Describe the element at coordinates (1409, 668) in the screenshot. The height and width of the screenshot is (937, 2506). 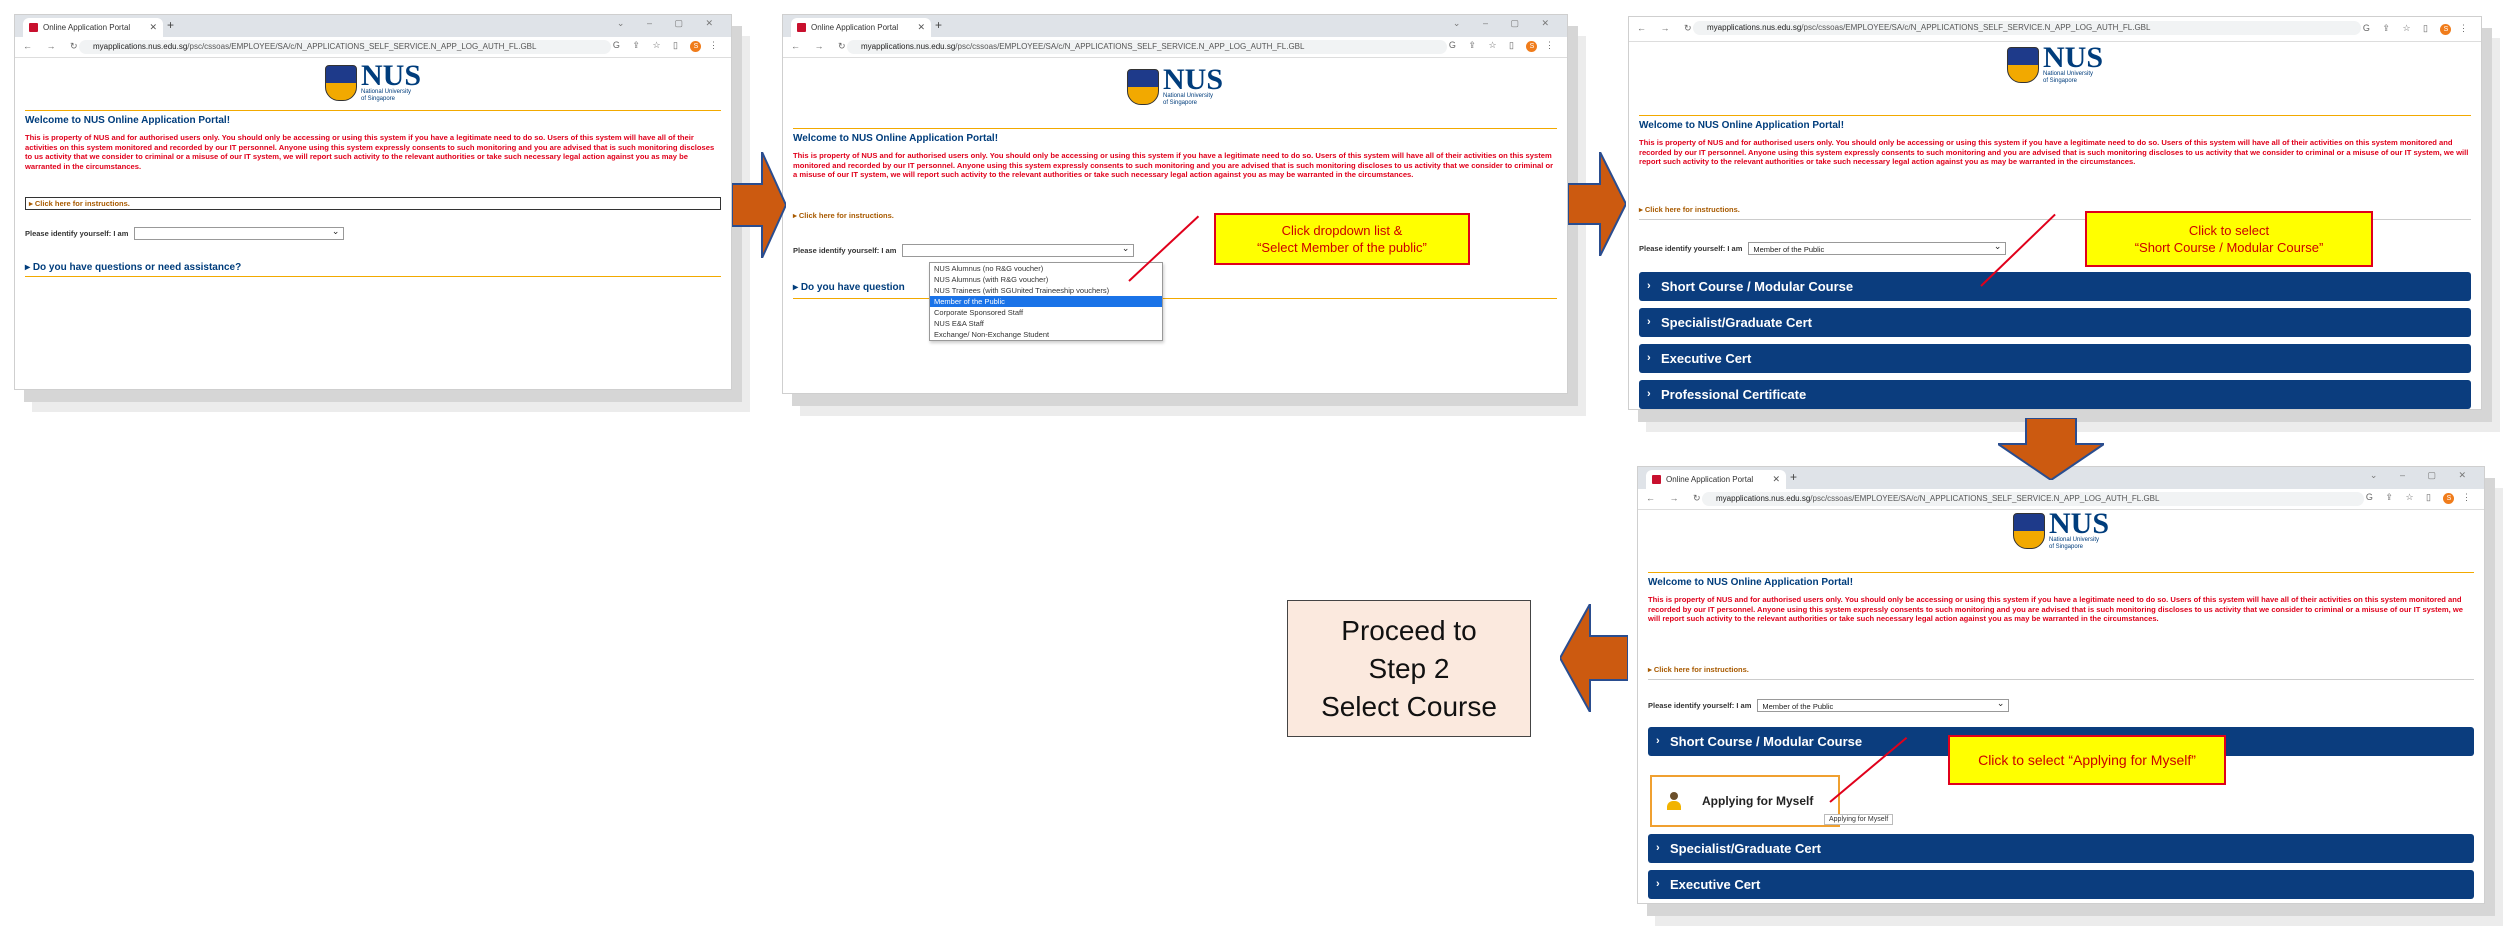
I see `proceed-step2-box: Proceed to Step 2 Select Course` at that location.